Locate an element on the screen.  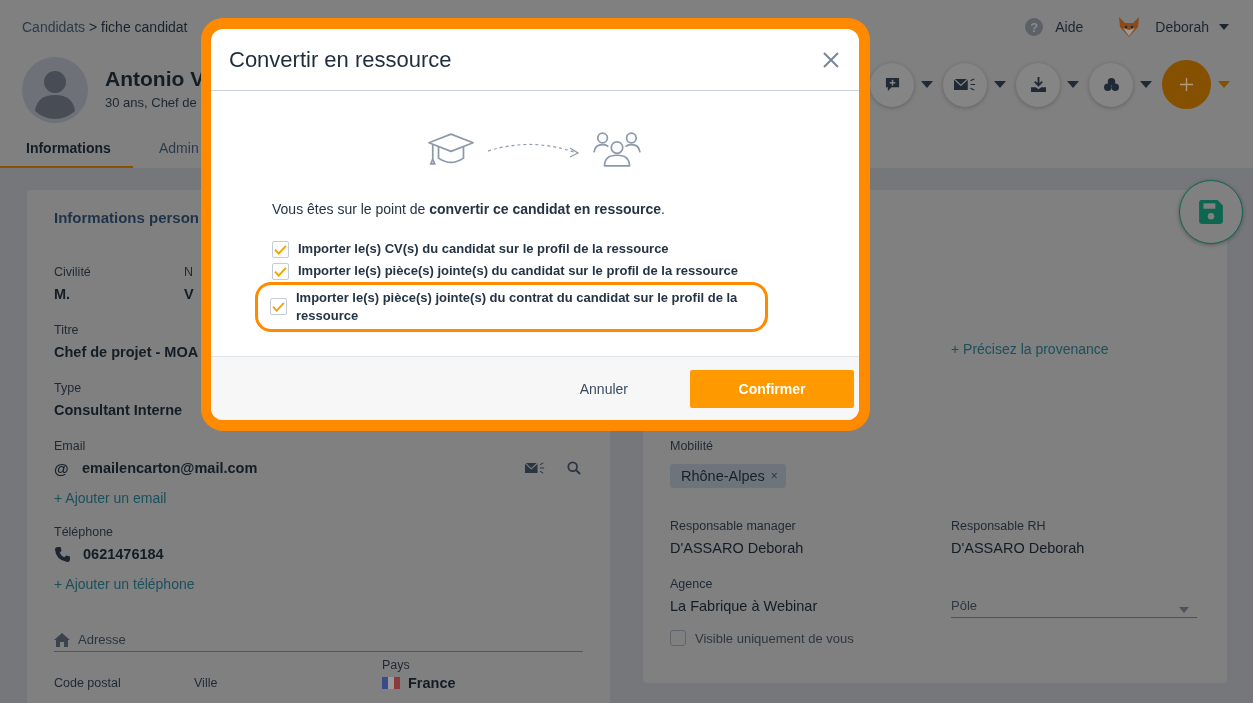
phone-value: 0621476184 is located at coordinates (123, 554).